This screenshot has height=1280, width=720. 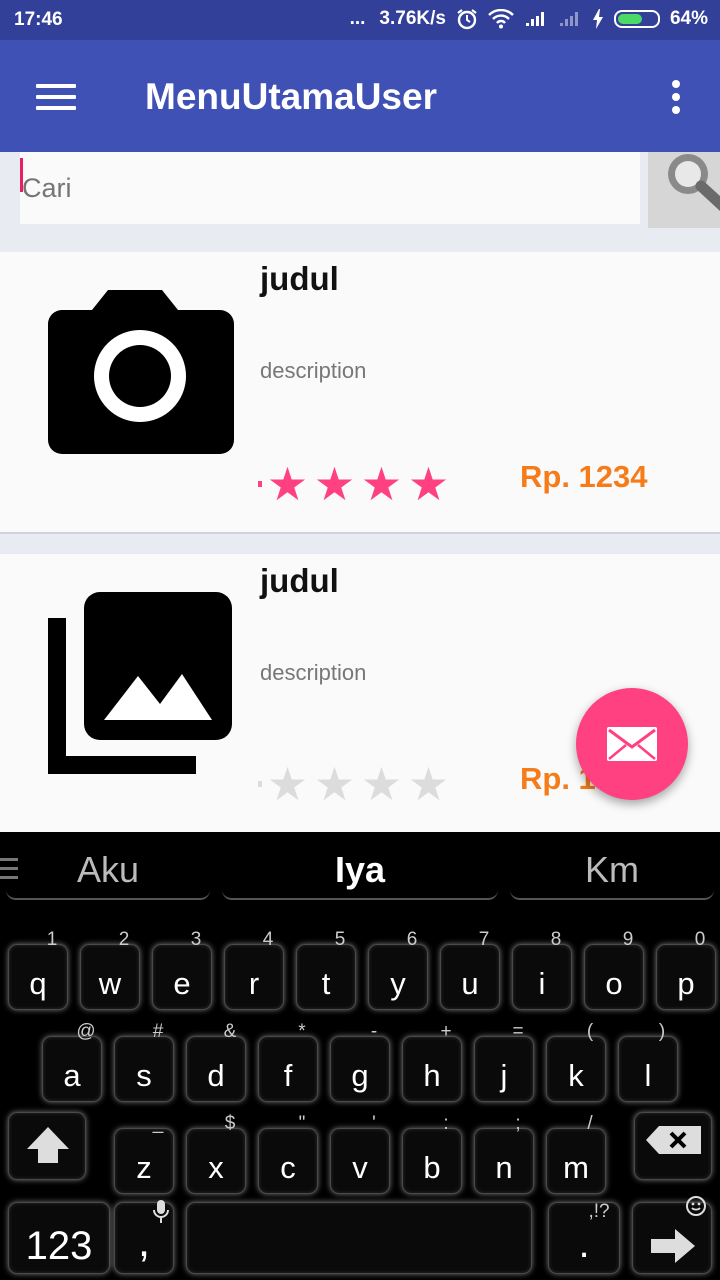 I want to click on search-input, so click(x=330, y=188).